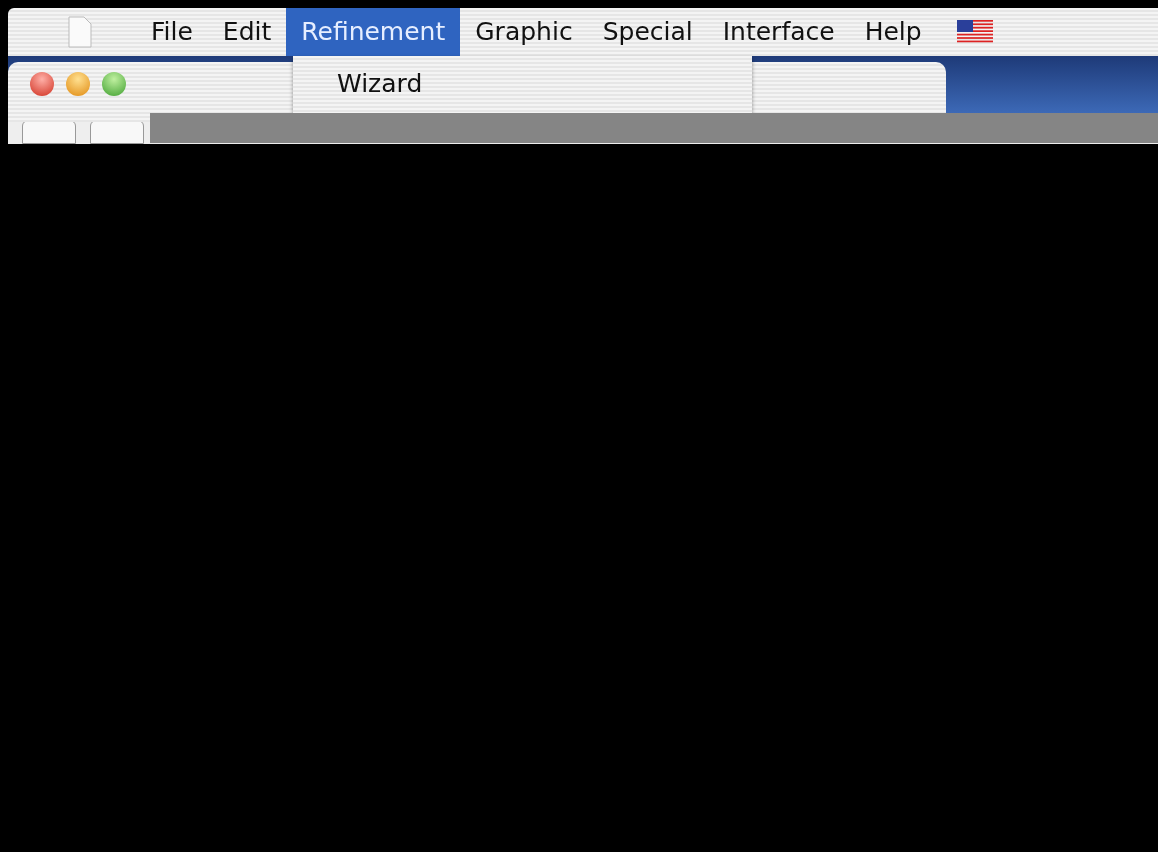  I want to click on document-icon, so click(80, 32).